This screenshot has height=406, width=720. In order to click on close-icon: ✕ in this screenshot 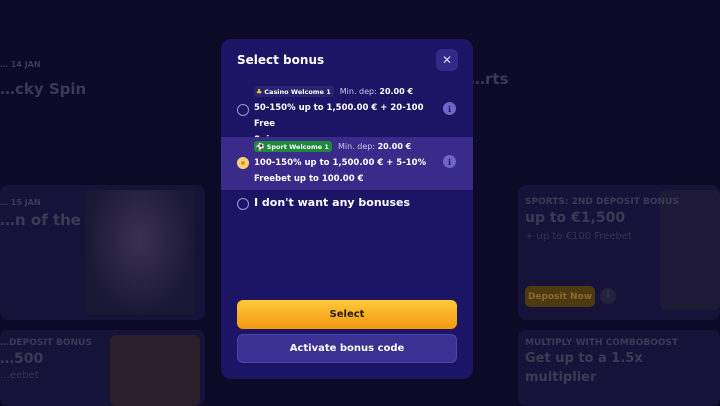, I will do `click(447, 60)`.